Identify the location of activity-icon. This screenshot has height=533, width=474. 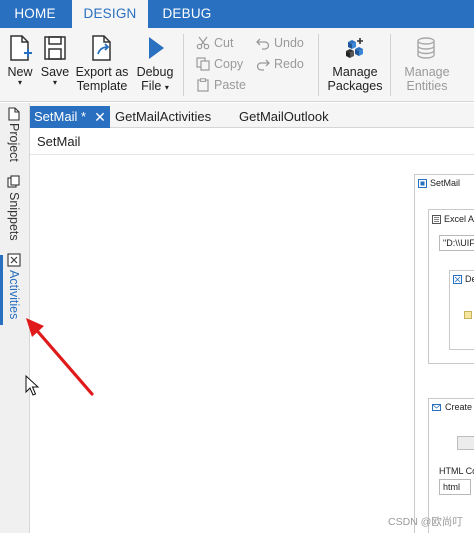
(457, 279).